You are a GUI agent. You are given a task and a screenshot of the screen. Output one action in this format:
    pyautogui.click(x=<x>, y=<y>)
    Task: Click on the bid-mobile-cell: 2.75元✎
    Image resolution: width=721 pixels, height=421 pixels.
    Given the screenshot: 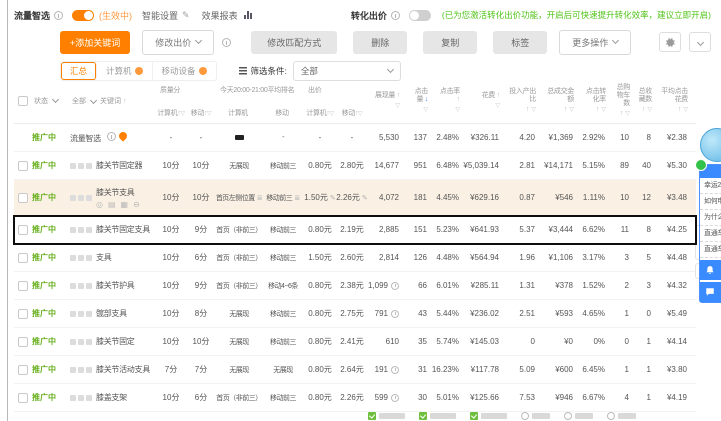 What is the action you would take?
    pyautogui.click(x=352, y=313)
    